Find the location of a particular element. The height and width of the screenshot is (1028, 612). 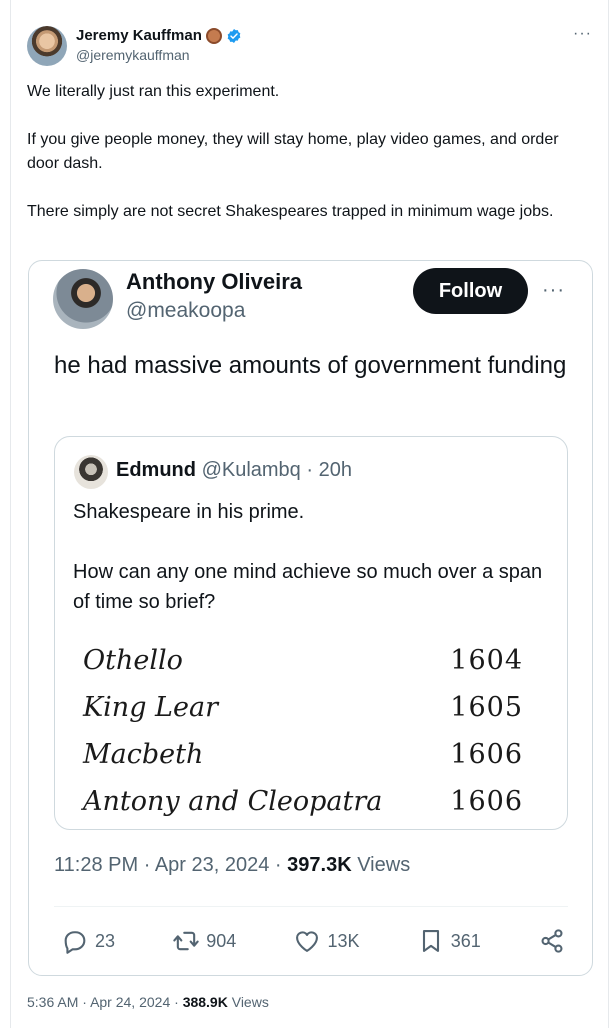

reply-count: 23 is located at coordinates (105, 940).